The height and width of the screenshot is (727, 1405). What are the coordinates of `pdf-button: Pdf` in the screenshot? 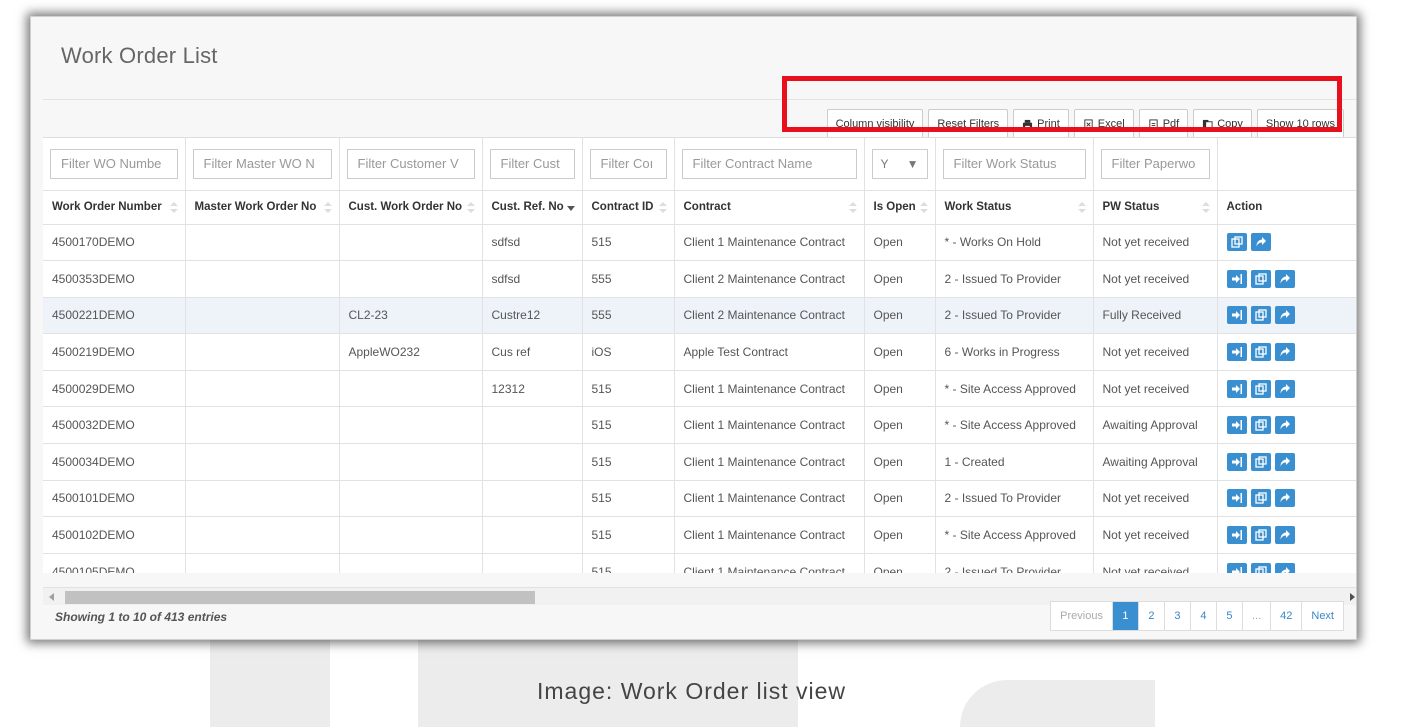 It's located at (1163, 124).